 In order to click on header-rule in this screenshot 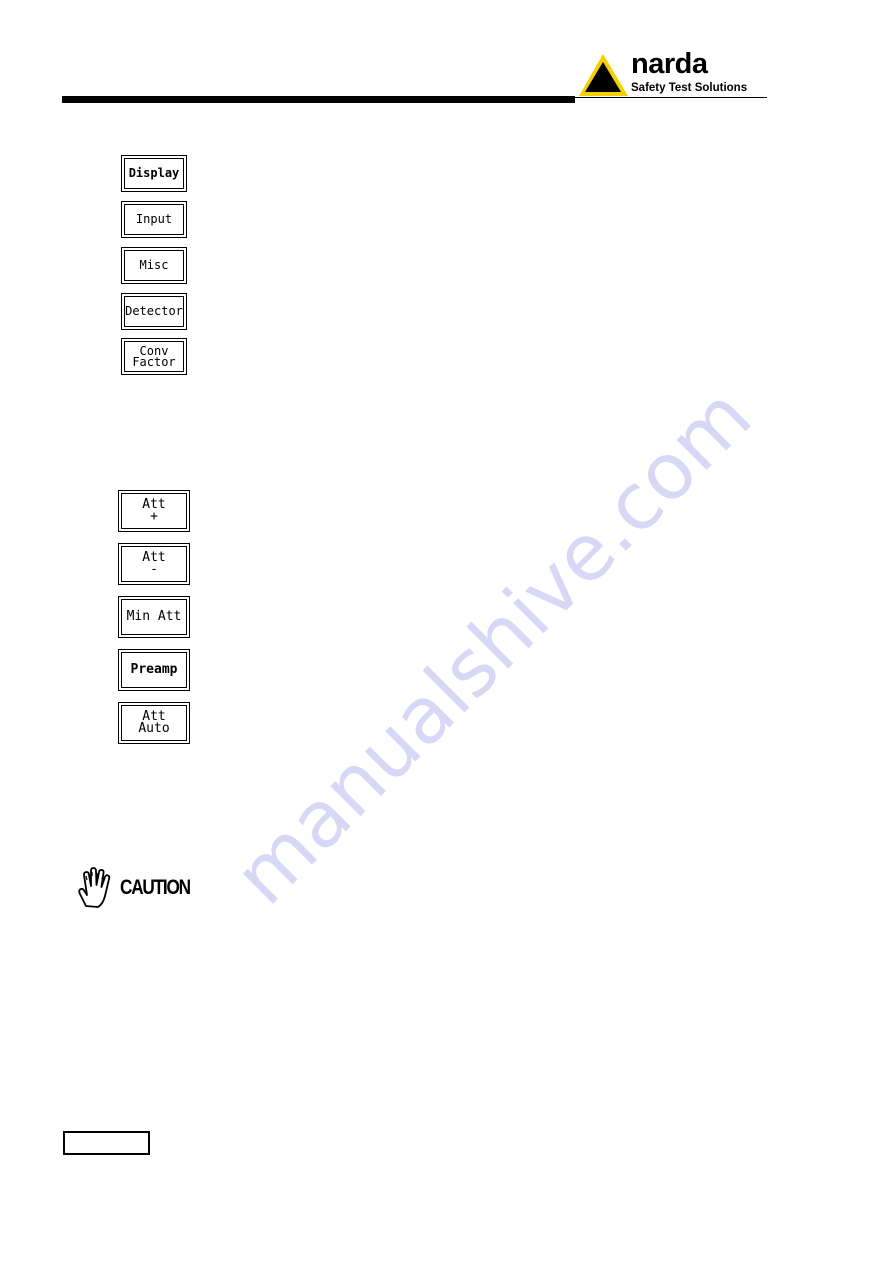, I will do `click(318, 99)`.